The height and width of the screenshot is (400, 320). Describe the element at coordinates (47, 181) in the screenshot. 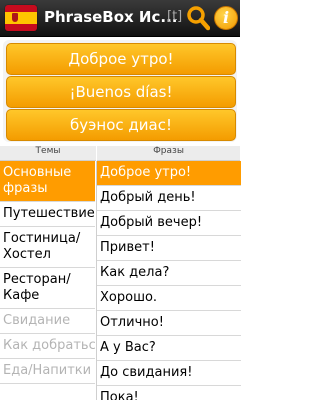

I see `topic-item: Основные фразы` at that location.